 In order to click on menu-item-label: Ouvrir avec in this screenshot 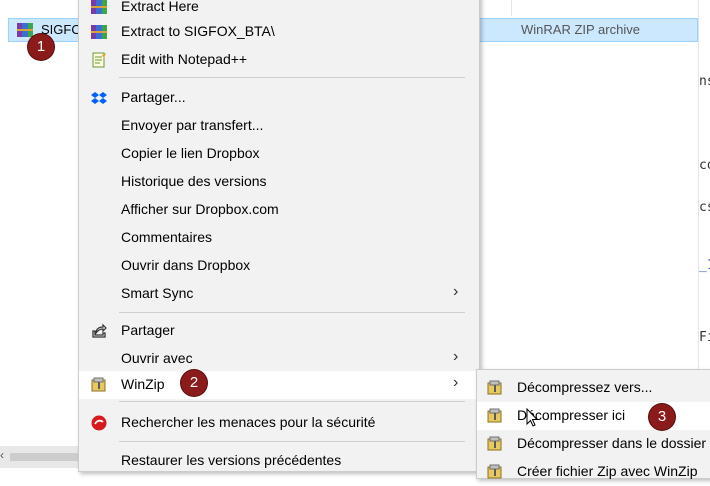, I will do `click(157, 358)`.